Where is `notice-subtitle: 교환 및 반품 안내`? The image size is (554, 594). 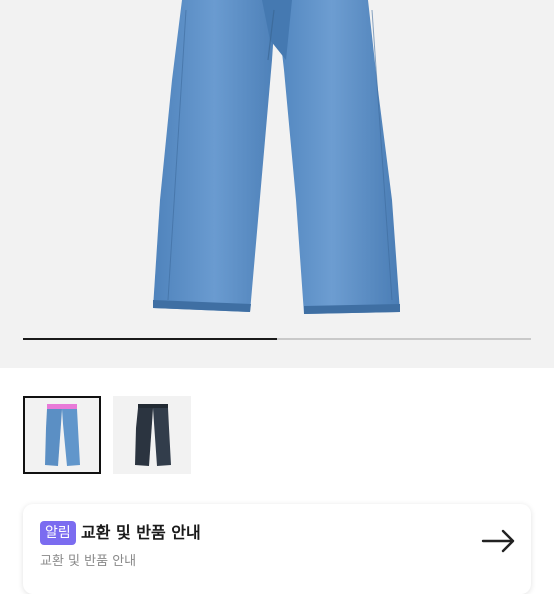 notice-subtitle: 교환 및 반품 안내 is located at coordinates (88, 561).